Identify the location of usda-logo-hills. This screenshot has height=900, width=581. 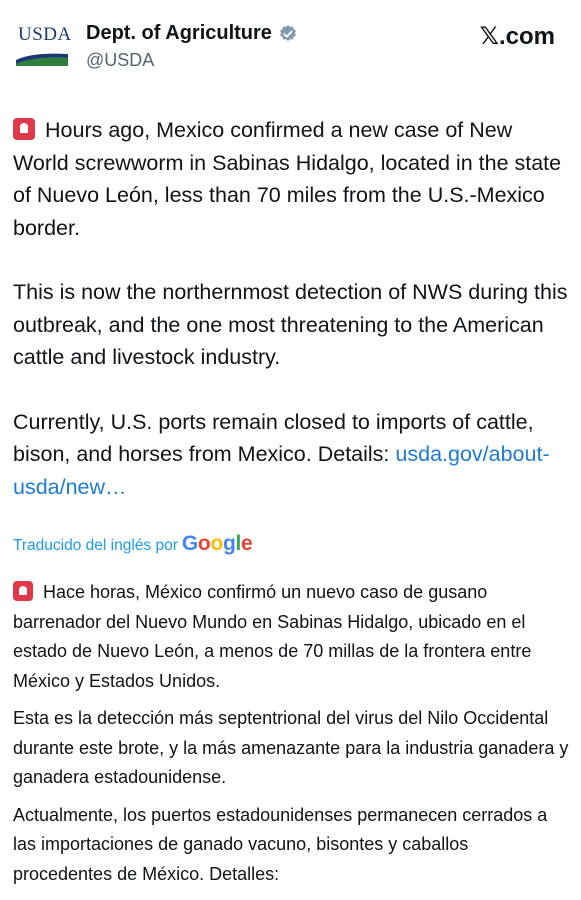
(42, 59).